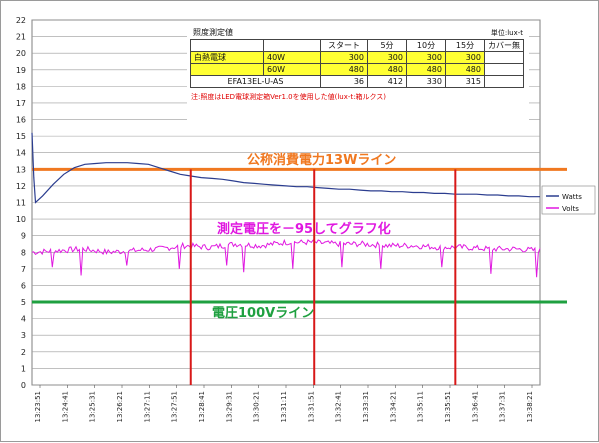  What do you see at coordinates (213, 32) in the screenshot?
I see `lux-table-title: 照度測定値` at bounding box center [213, 32].